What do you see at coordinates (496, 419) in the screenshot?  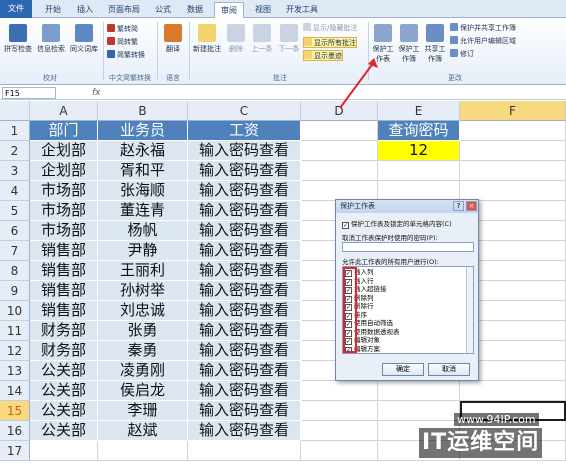 I see `watermark-url: www.94IP.com` at bounding box center [496, 419].